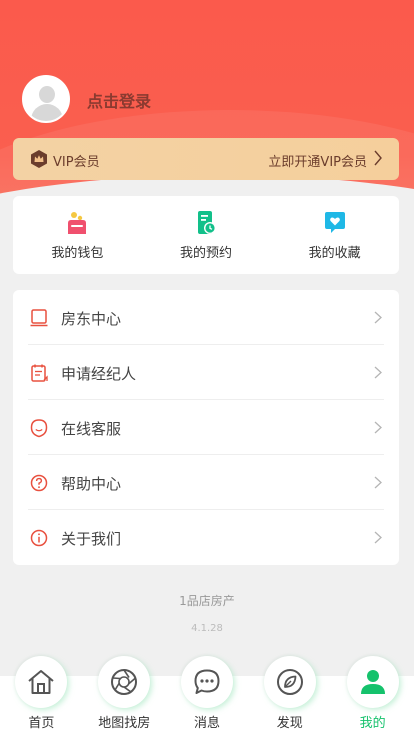  Describe the element at coordinates (119, 100) in the screenshot. I see `login-link: 点击登录` at that location.